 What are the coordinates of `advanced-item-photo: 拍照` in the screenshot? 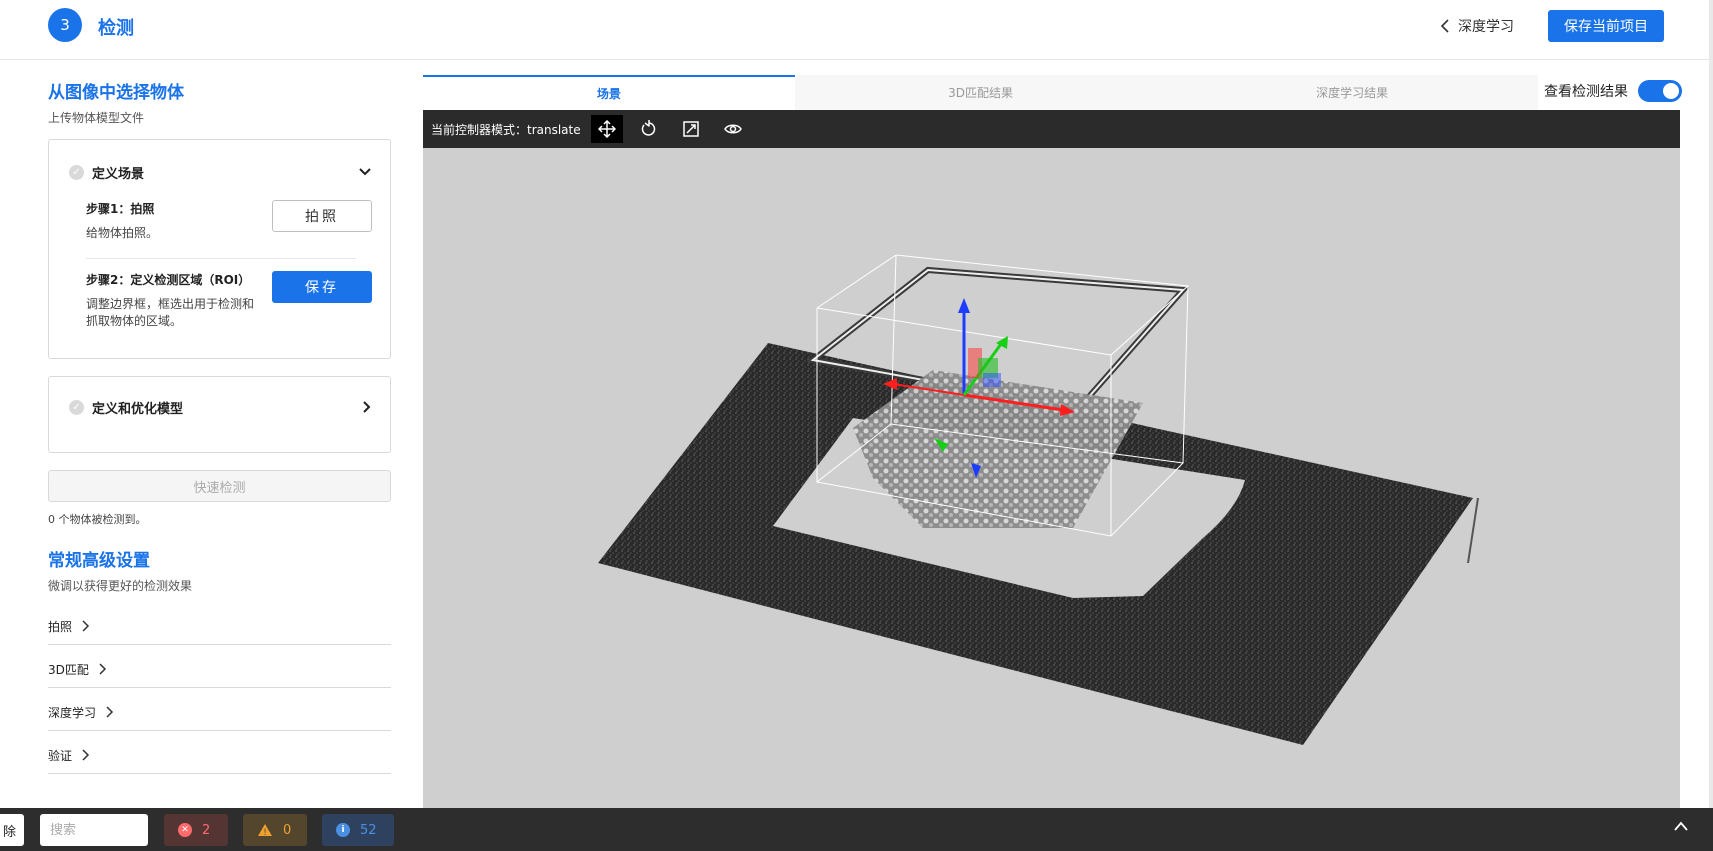 It's located at (219, 623).